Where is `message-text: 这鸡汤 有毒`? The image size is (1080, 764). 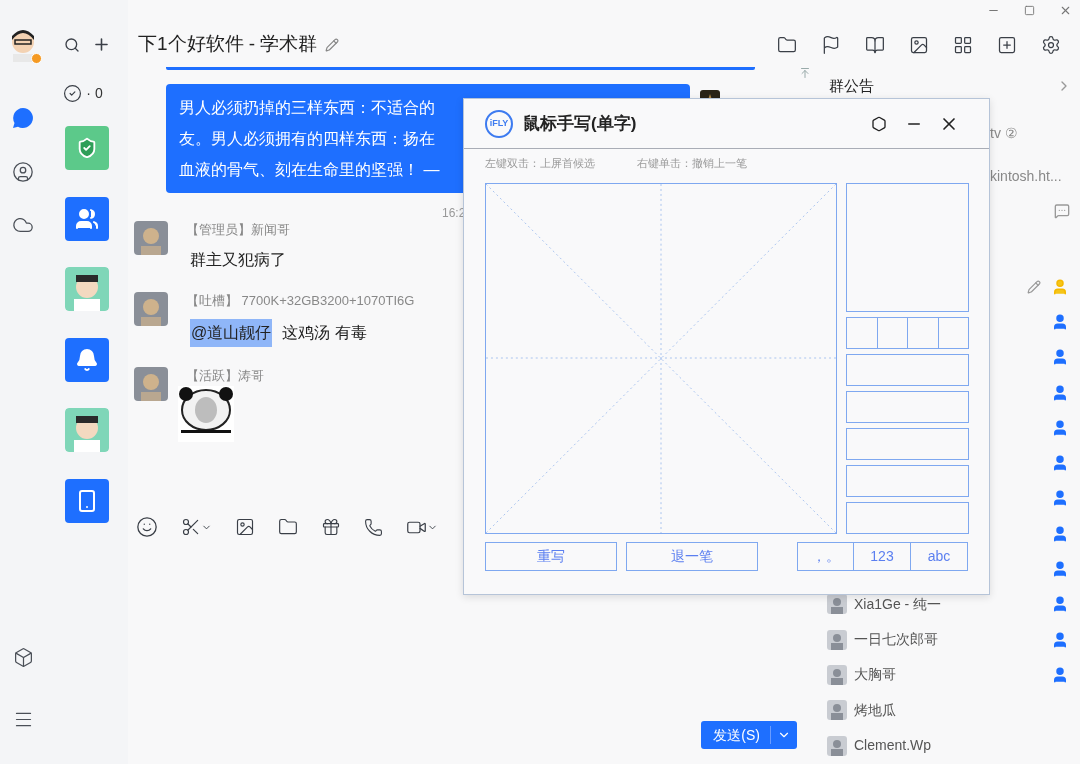
message-text: 这鸡汤 有毒 is located at coordinates (324, 333).